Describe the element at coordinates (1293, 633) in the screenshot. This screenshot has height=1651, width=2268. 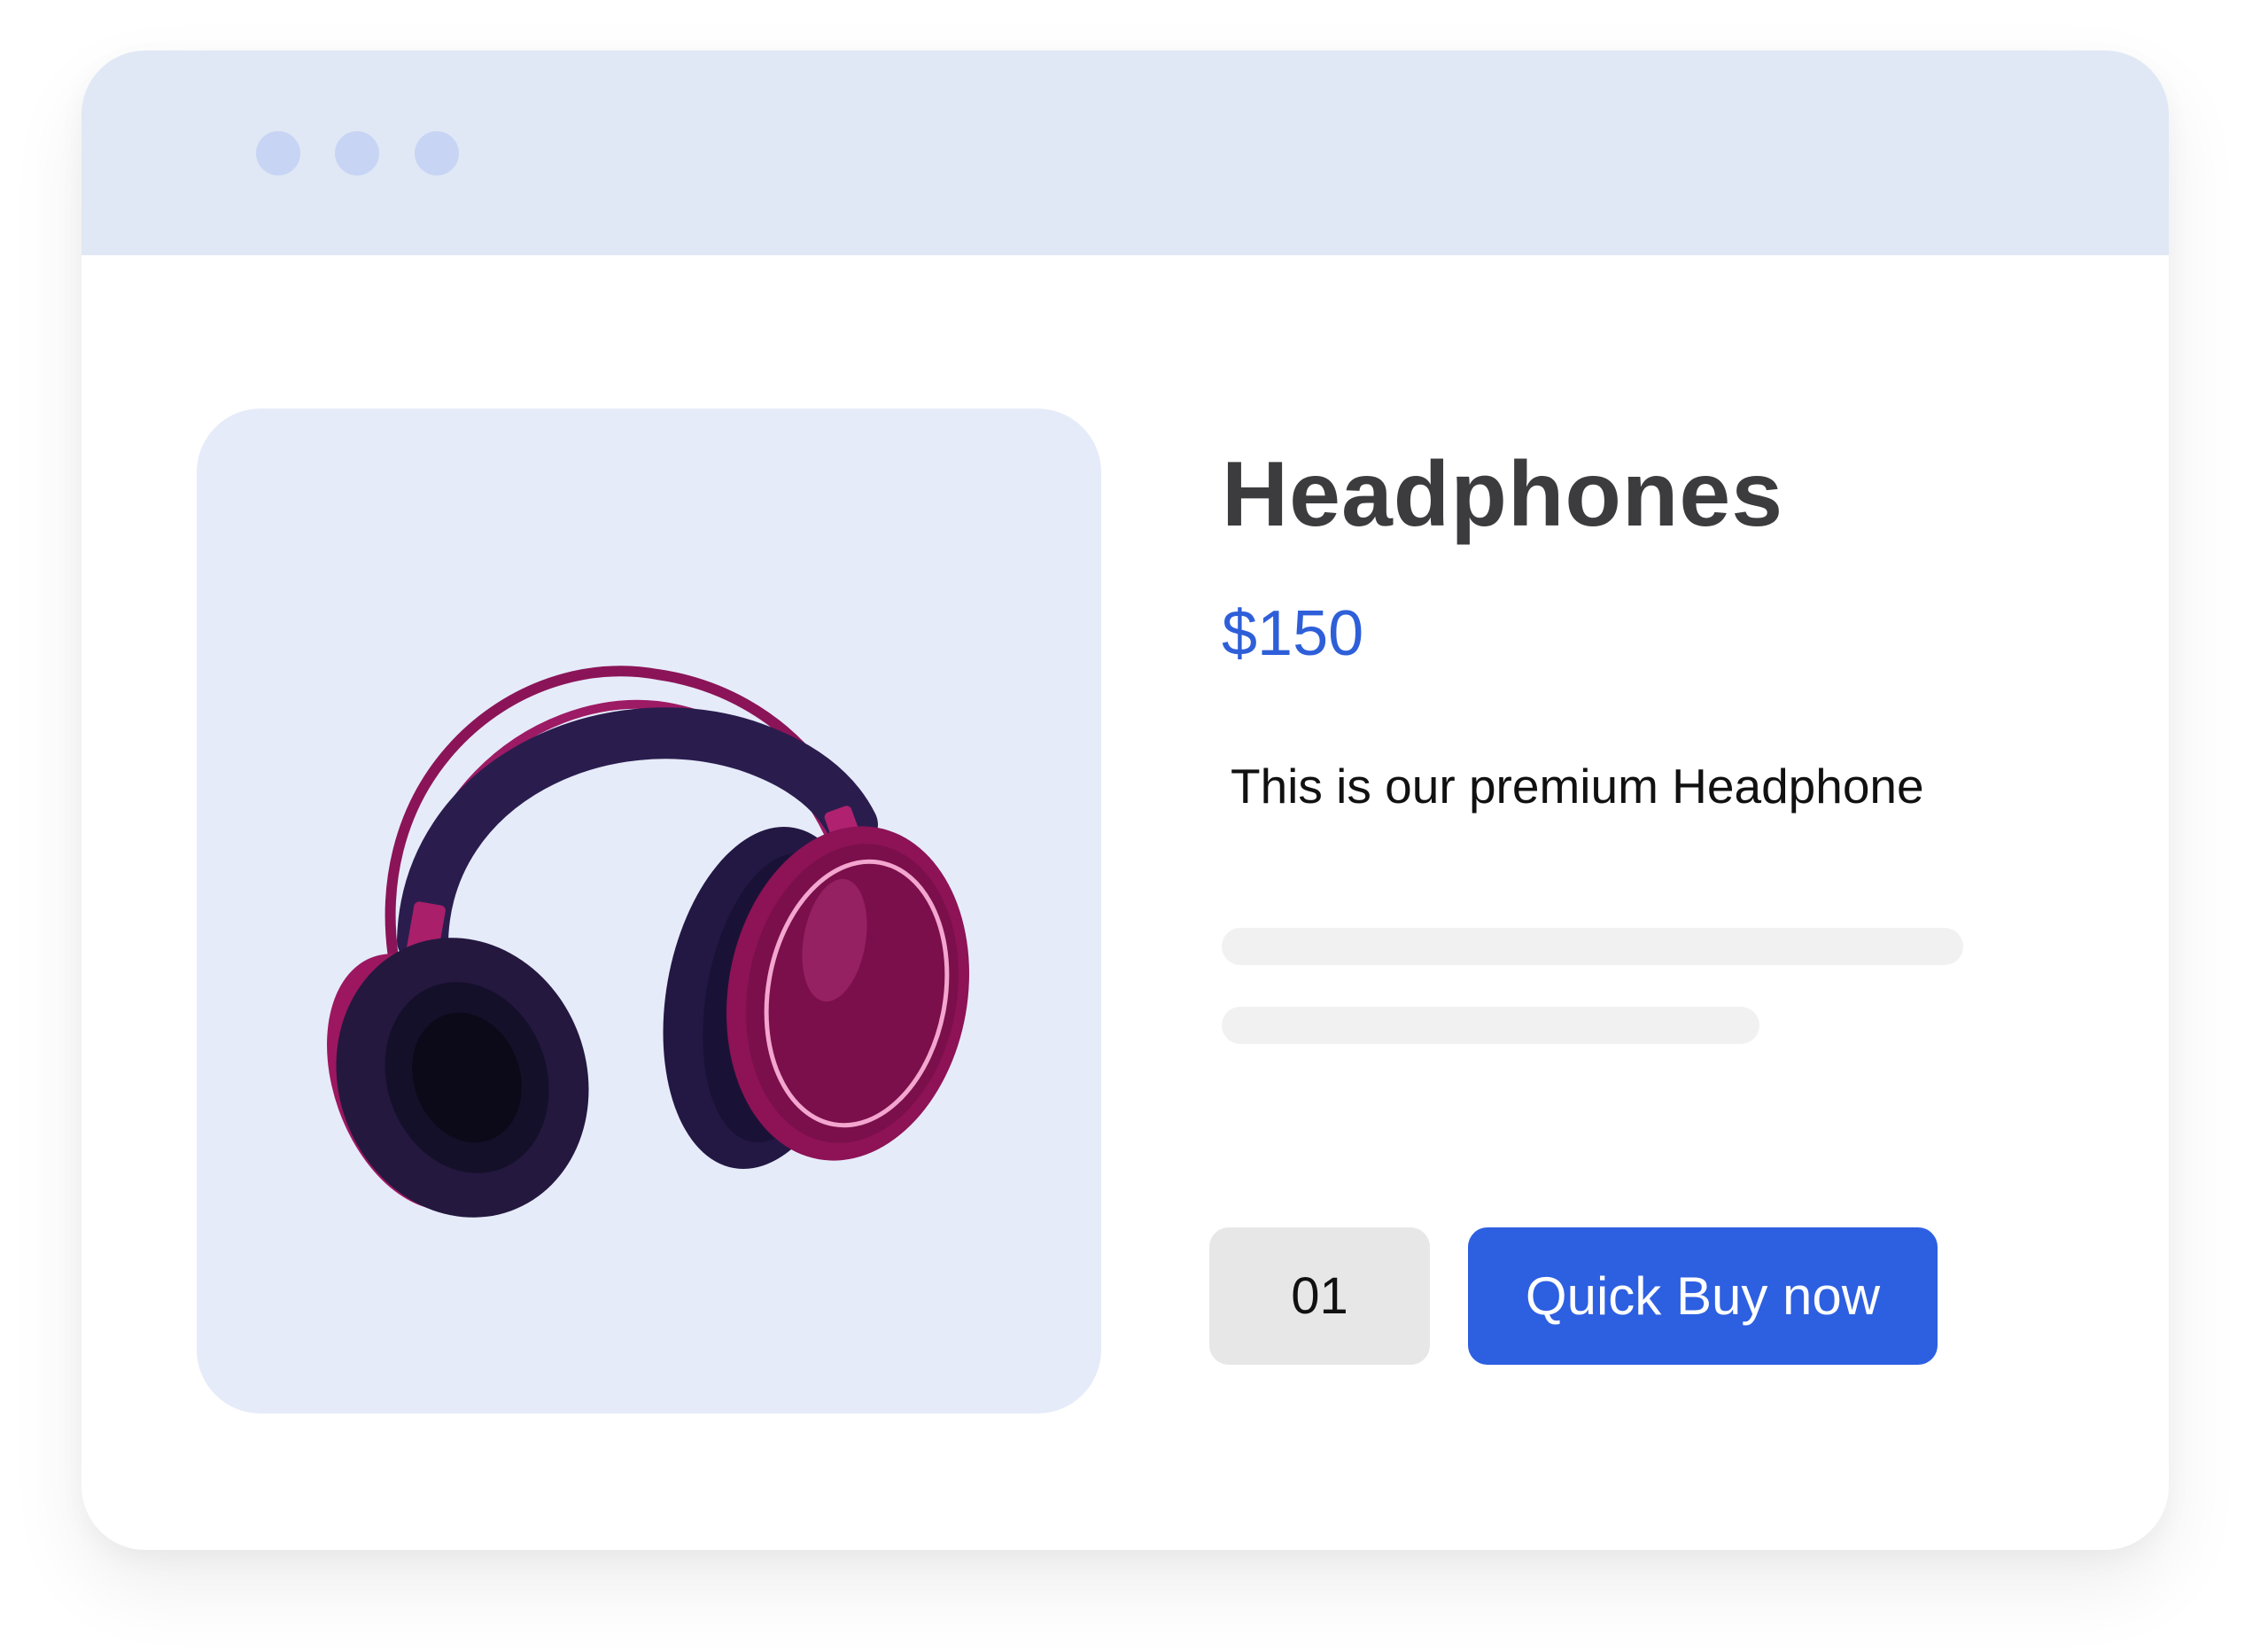
I see `product-price: $150` at that location.